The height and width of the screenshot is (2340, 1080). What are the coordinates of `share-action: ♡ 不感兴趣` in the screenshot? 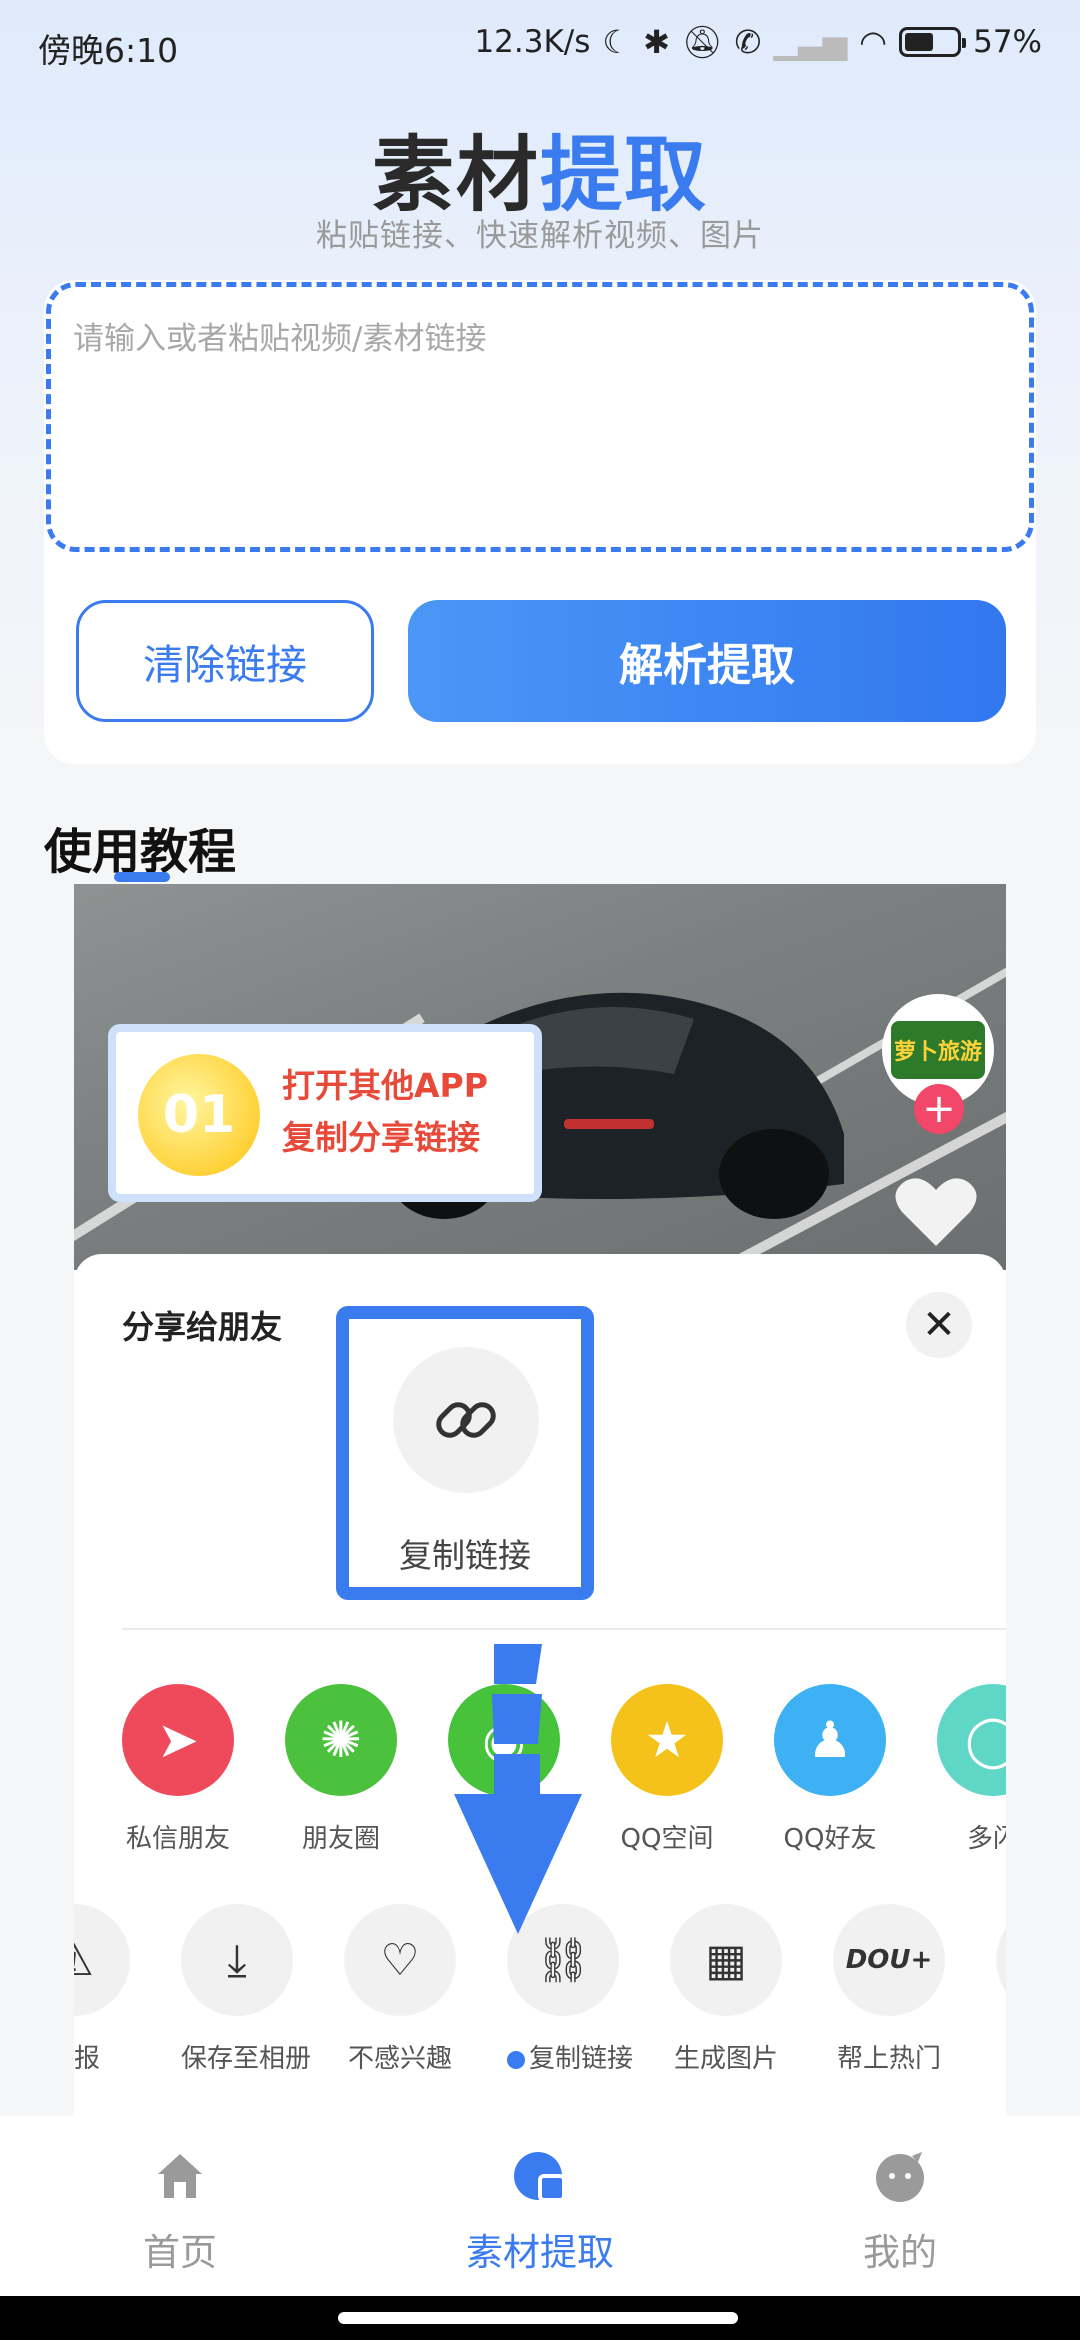 It's located at (400, 1989).